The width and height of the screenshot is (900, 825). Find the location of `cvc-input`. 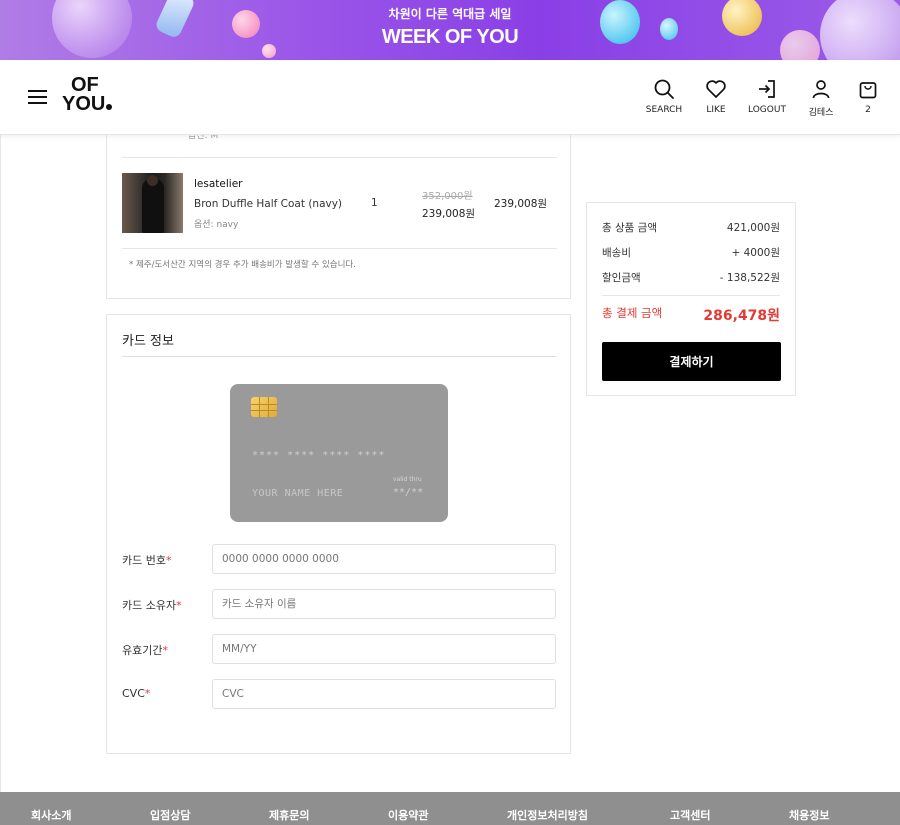

cvc-input is located at coordinates (384, 694).